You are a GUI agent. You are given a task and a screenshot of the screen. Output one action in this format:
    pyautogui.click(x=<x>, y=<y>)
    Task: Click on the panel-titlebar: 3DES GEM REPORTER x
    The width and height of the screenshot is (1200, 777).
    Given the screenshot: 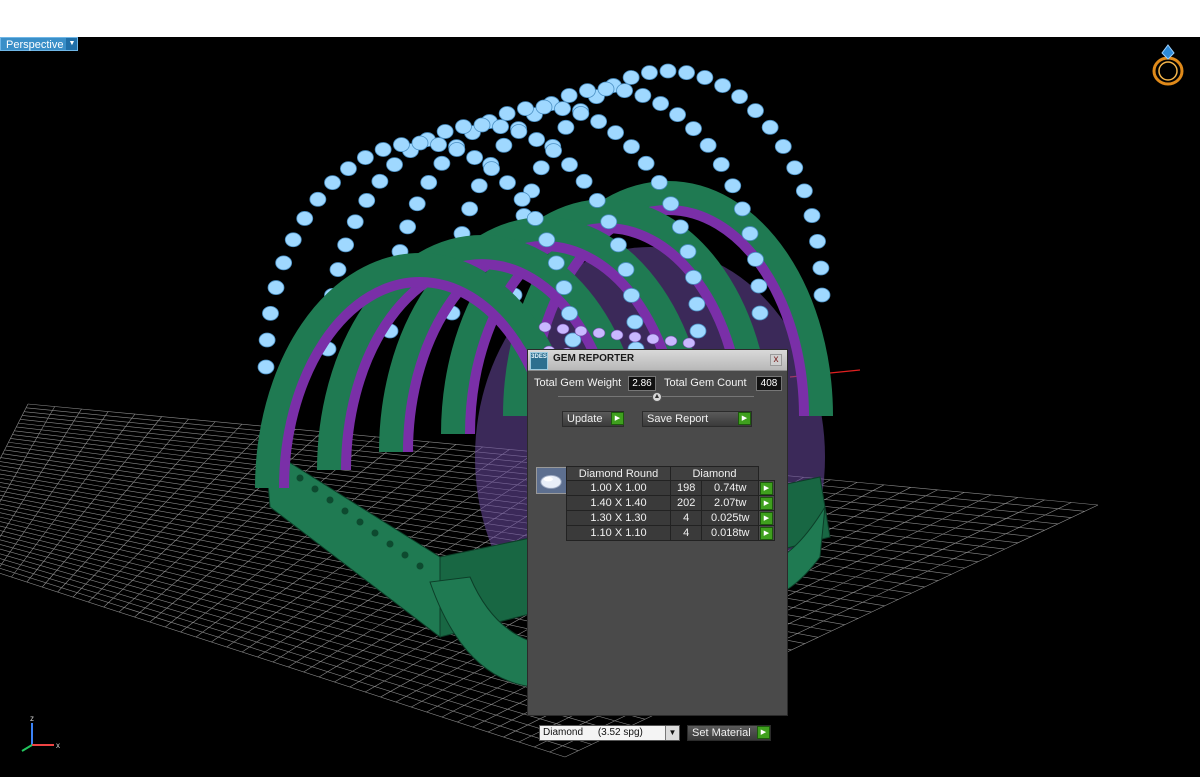 What is the action you would take?
    pyautogui.click(x=657, y=360)
    